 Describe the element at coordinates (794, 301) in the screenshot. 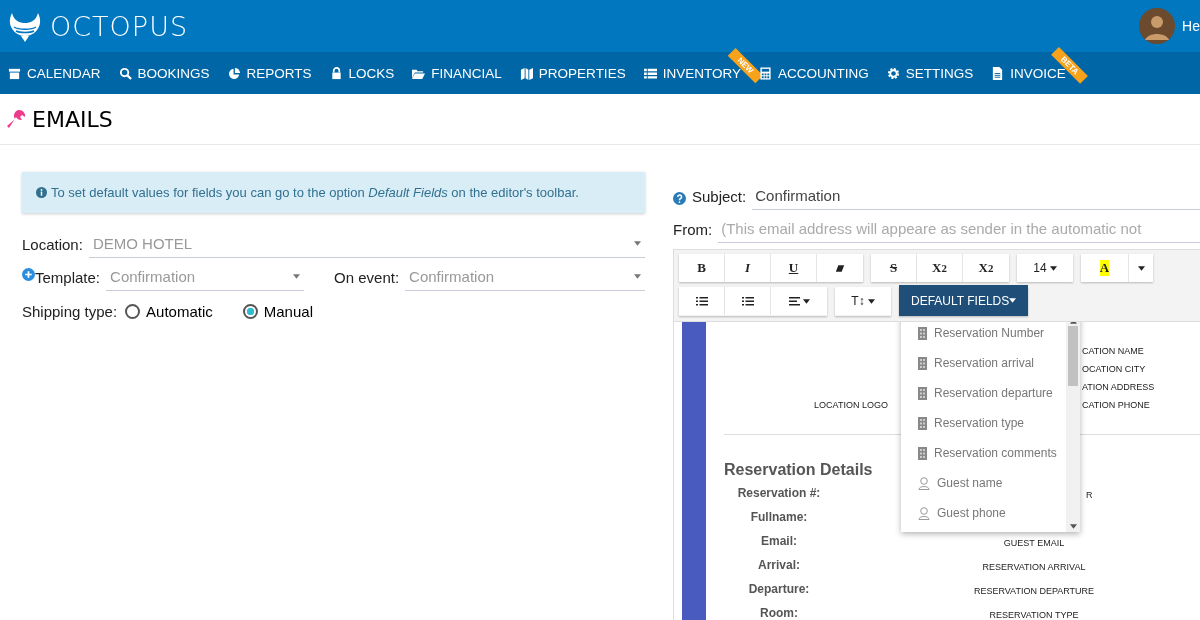

I see `align-icon` at that location.